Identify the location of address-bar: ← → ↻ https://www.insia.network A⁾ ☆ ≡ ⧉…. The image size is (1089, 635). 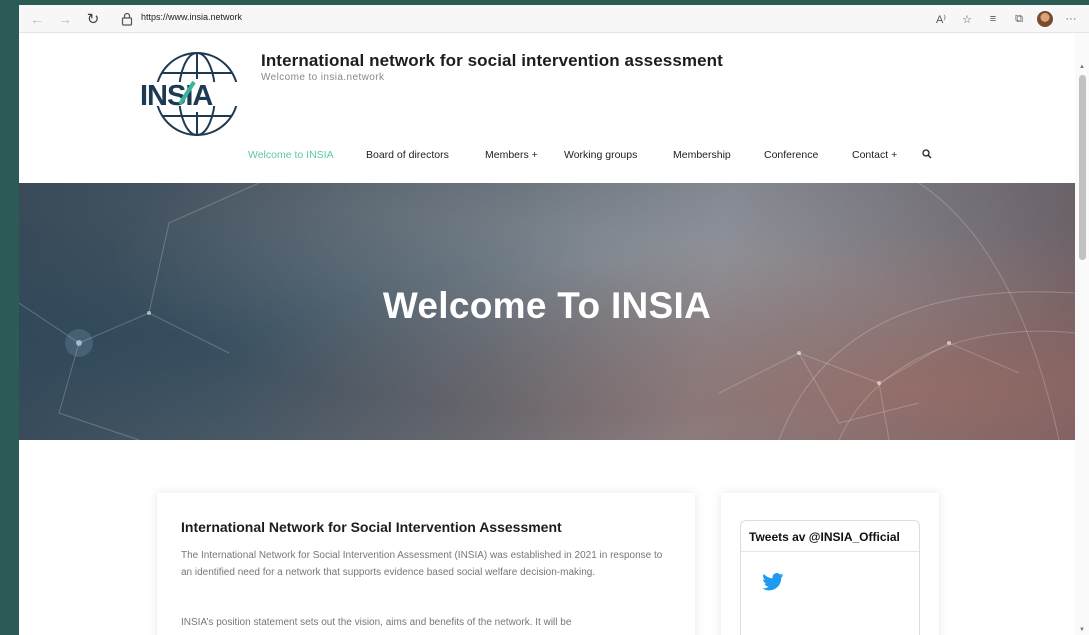
(554, 19).